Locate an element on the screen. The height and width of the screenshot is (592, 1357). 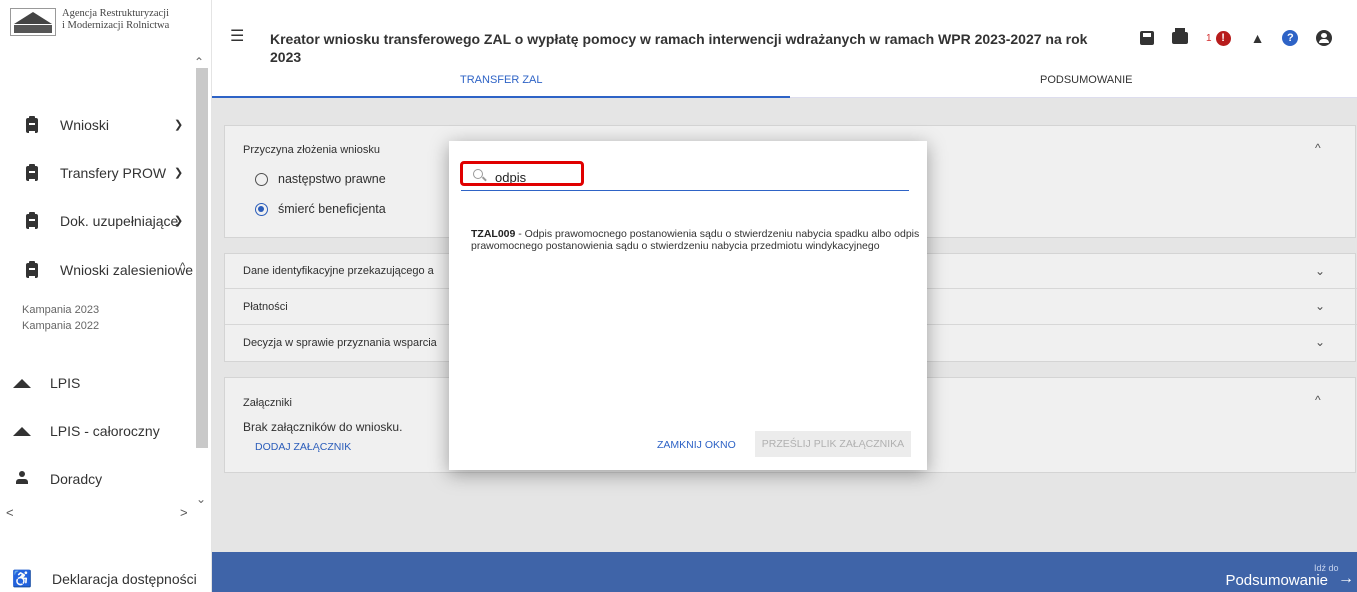
sidebar-item-label: Transfery PROW is located at coordinates (113, 173).